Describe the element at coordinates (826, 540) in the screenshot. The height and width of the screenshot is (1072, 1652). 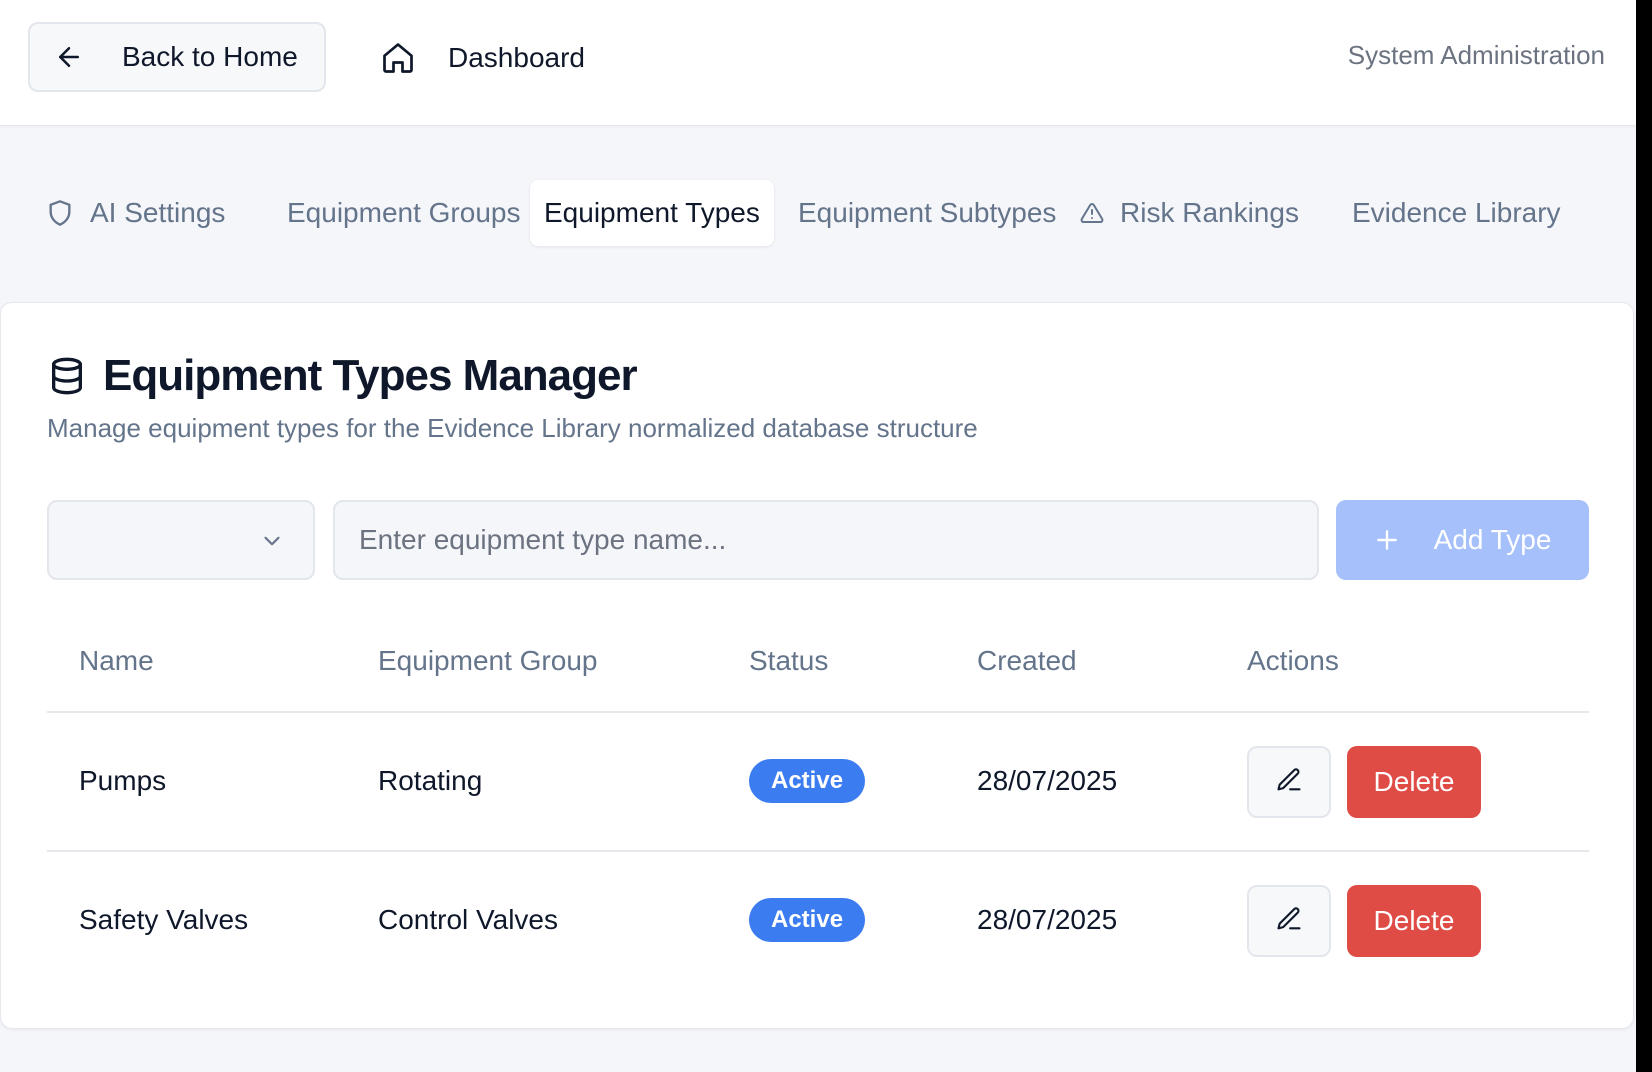
I see `equipment-type-name-input` at that location.